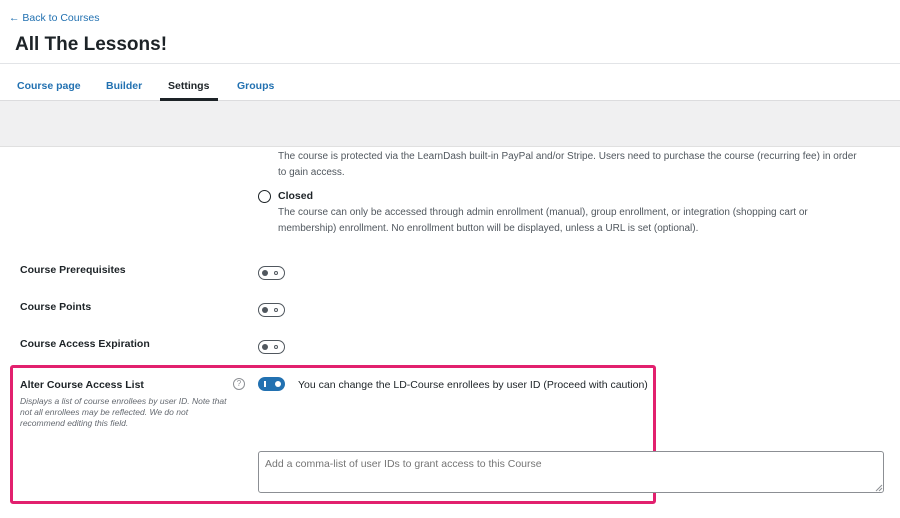 The width and height of the screenshot is (900, 518). I want to click on closed-radio, so click(264, 196).